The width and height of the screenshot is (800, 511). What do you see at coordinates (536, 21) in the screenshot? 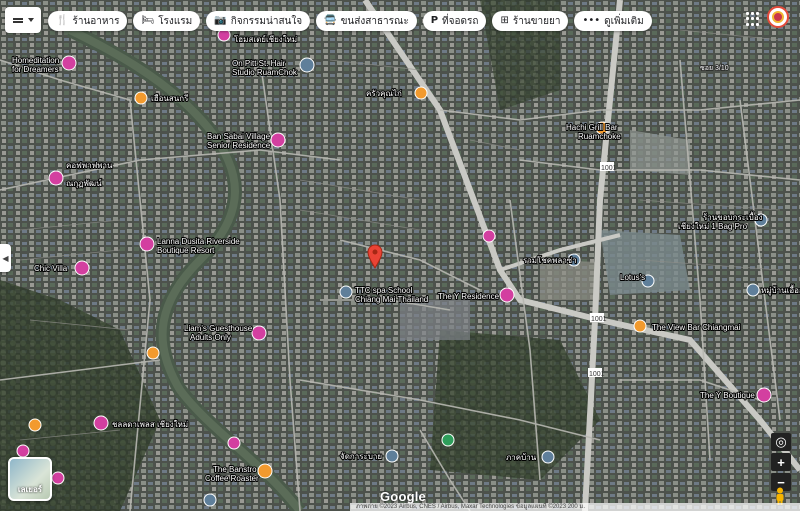
I see `chip-label: ร้านขายยา` at bounding box center [536, 21].